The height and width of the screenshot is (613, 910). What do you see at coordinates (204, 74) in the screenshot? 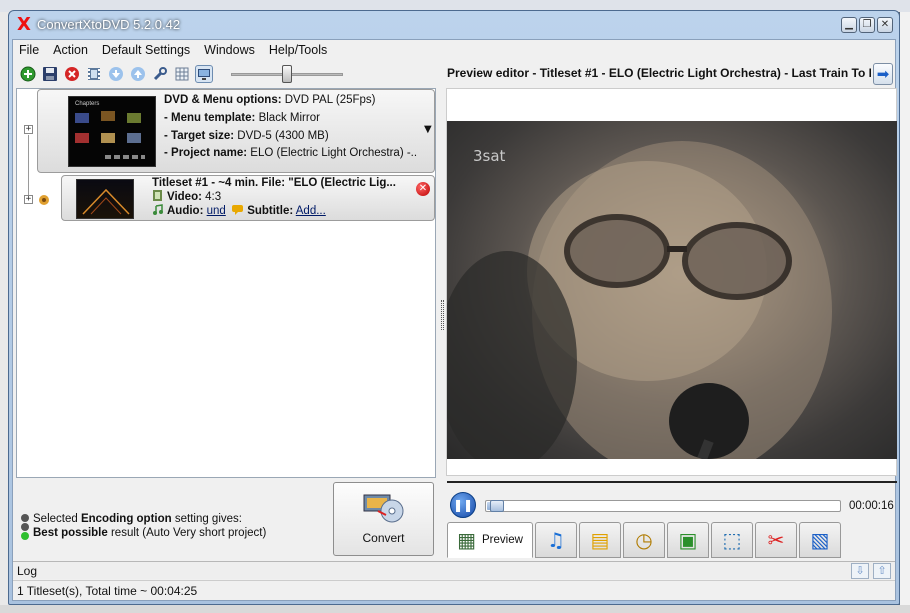
I see `monitor-icon` at bounding box center [204, 74].